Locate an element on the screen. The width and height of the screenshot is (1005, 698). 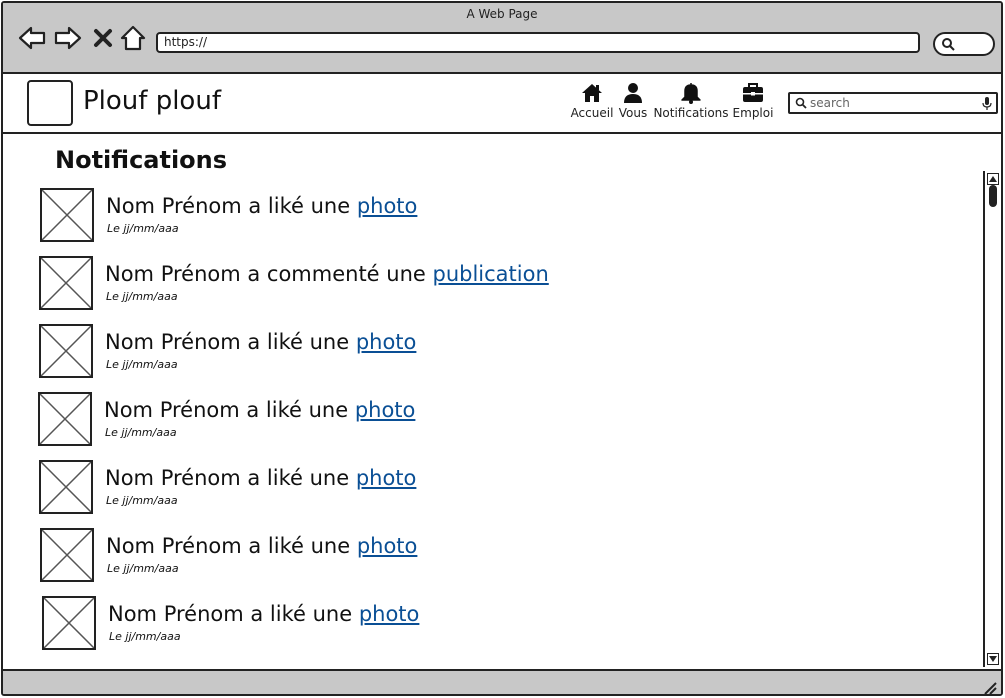
scroll-down-button is located at coordinates (993, 659).